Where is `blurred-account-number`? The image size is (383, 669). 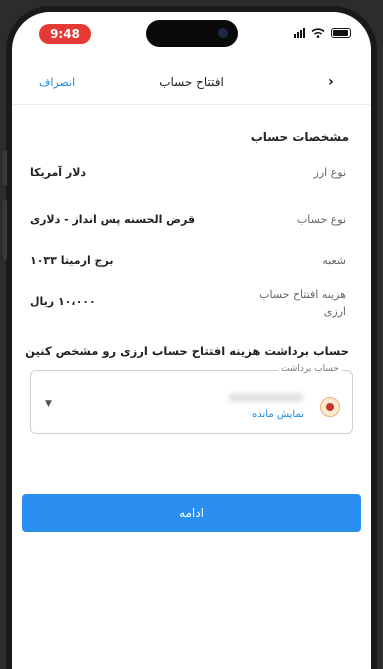 blurred-account-number is located at coordinates (266, 397).